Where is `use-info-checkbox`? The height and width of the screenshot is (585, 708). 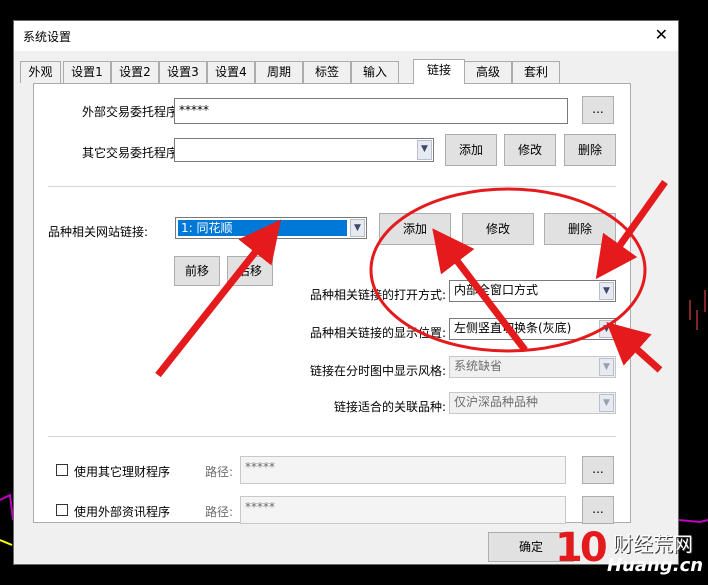
use-info-checkbox is located at coordinates (62, 510).